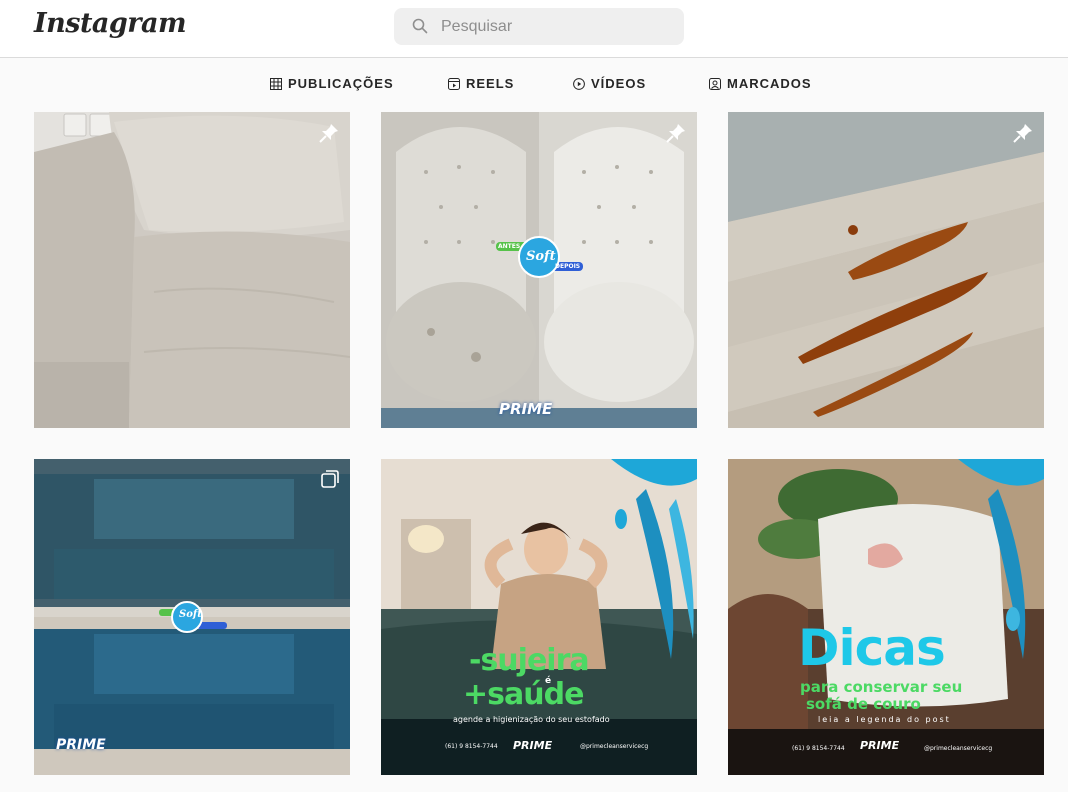 Image resolution: width=1068 pixels, height=792 pixels. Describe the element at coordinates (884, 719) in the screenshot. I see `promo-caption: leia a legenda do post` at that location.